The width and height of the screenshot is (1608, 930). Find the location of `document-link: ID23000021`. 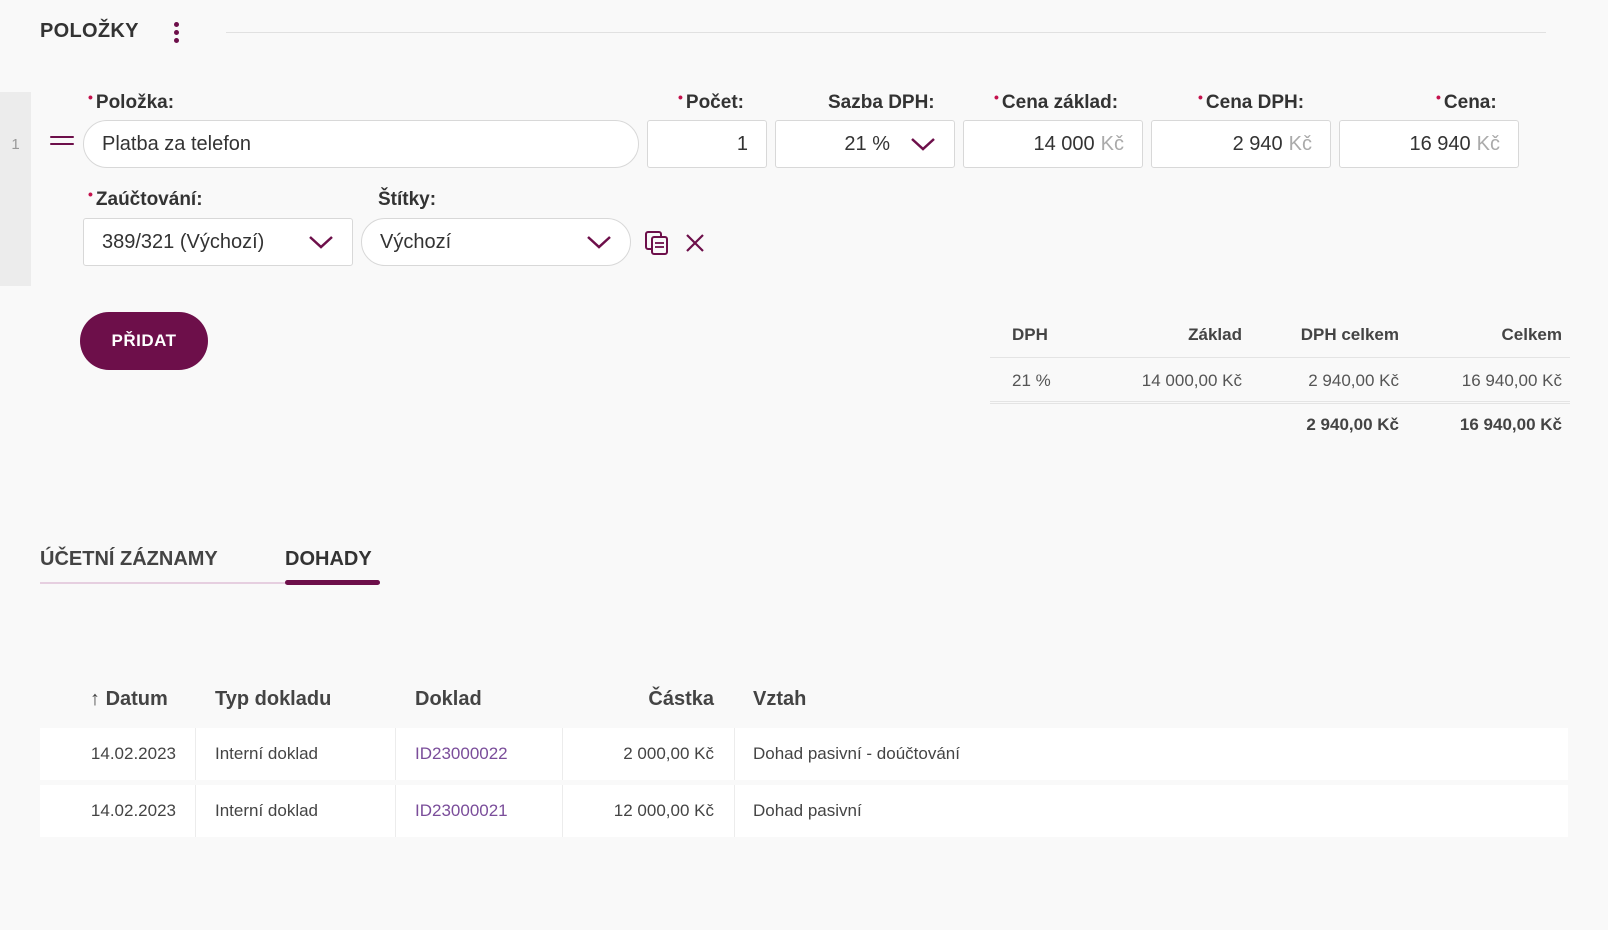

document-link: ID23000021 is located at coordinates (461, 811).